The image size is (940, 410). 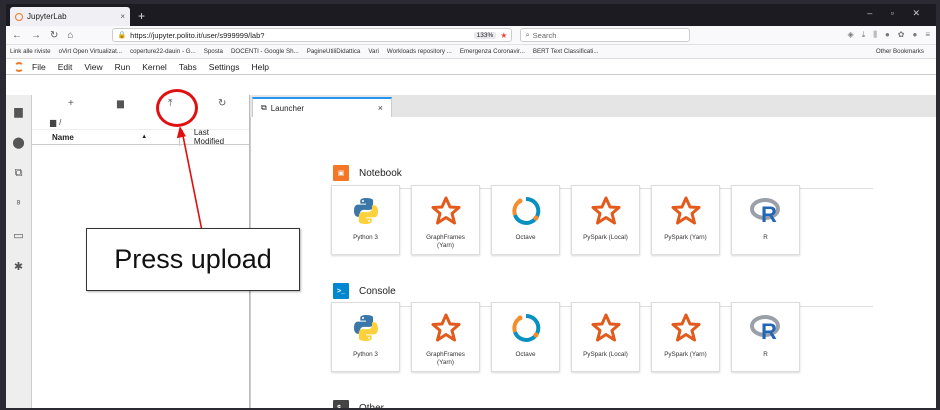 I want to click on bookmark-item: PagineUtiliDidattica, so click(x=334, y=51).